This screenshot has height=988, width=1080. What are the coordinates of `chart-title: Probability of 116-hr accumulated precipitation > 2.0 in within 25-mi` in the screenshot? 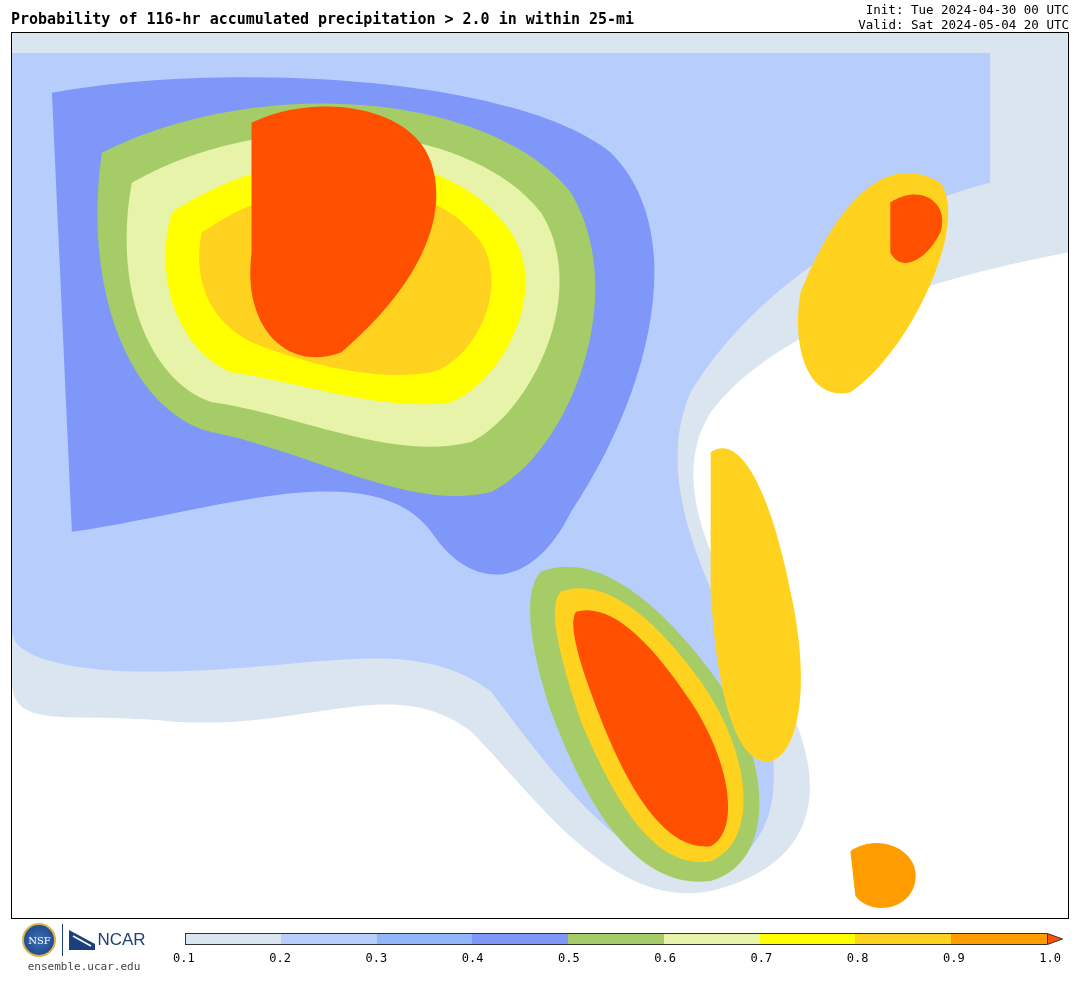 It's located at (323, 20).